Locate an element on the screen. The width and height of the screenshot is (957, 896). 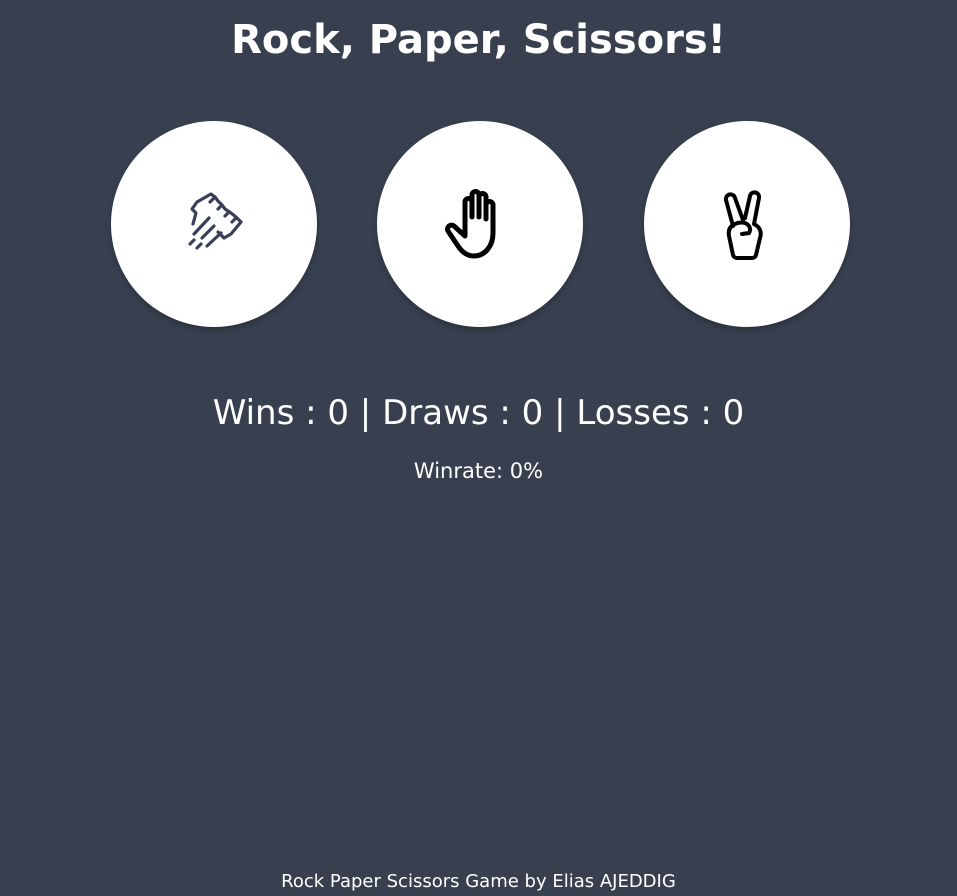
winrate-label: Winrate: is located at coordinates (461, 471).